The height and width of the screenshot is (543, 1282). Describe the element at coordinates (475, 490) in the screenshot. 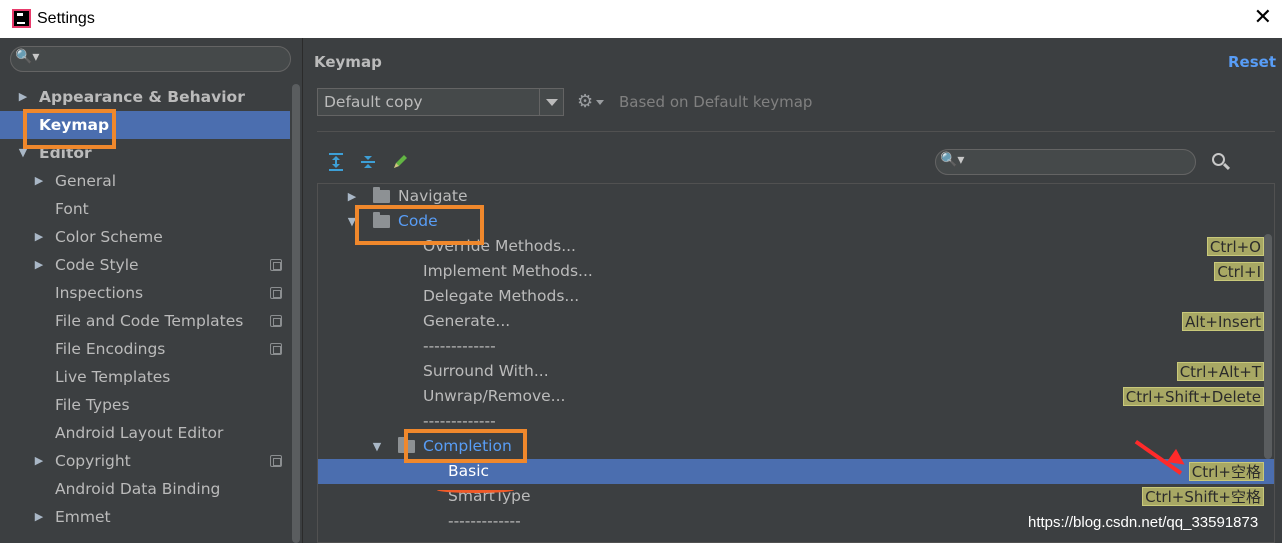

I see `annotation-underline-basic` at that location.